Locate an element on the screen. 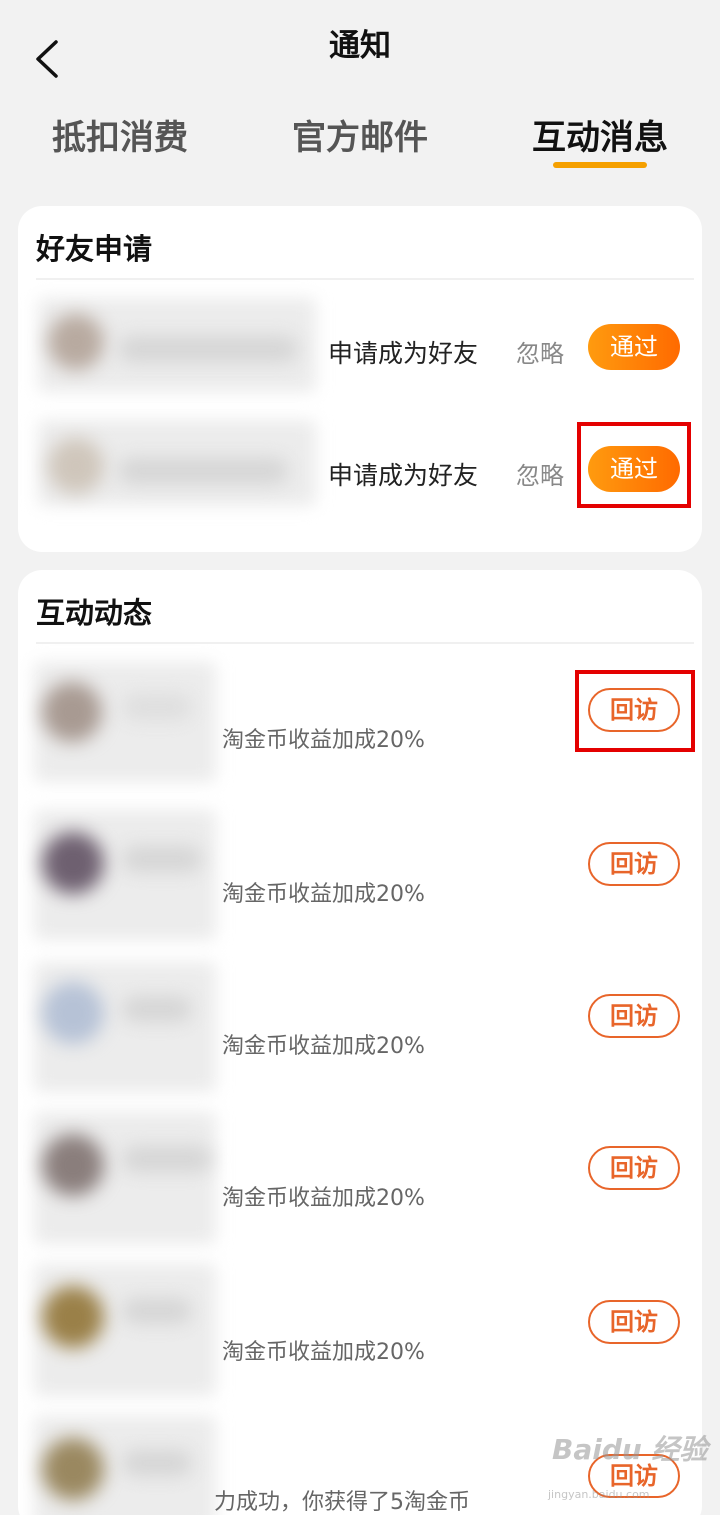 Image resolution: width=720 pixels, height=1515 pixels. active-tab-indicator is located at coordinates (600, 165).